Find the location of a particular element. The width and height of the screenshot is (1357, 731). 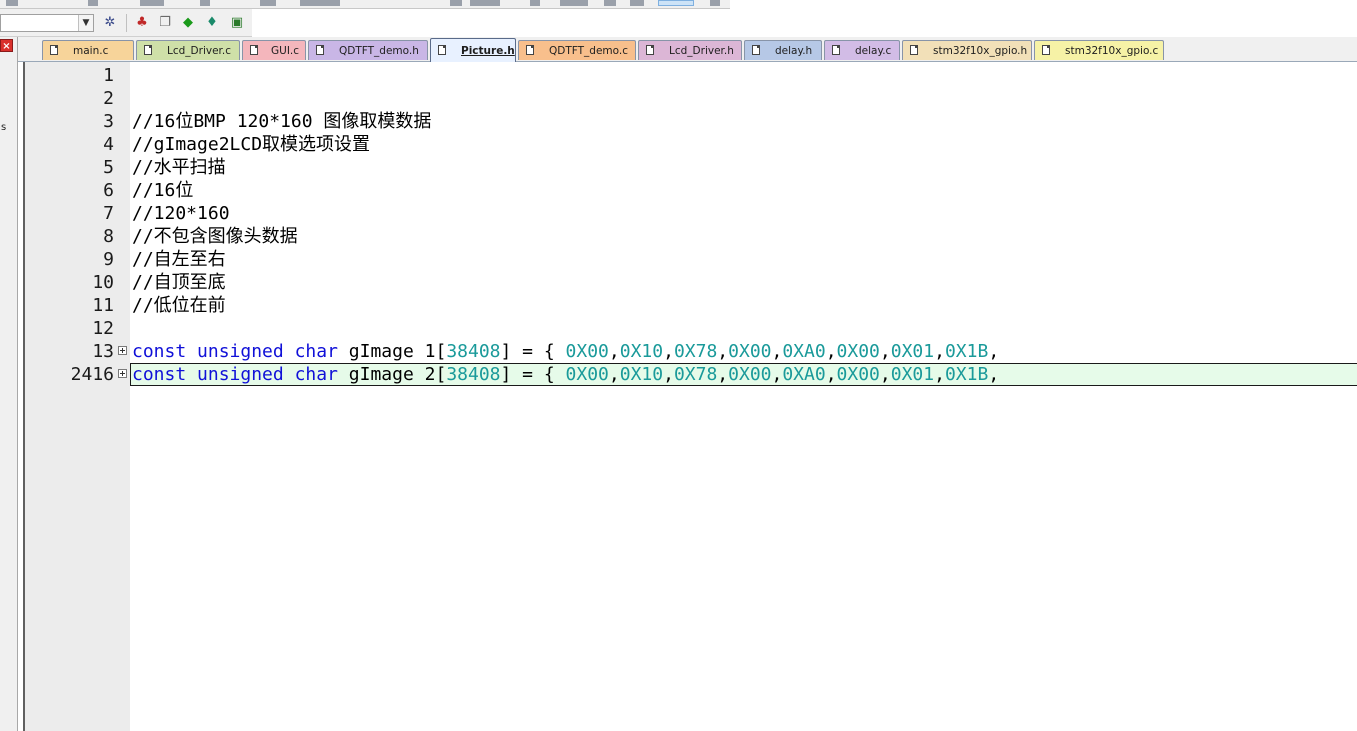

panel-text-fragment: s is located at coordinates (4, 127).